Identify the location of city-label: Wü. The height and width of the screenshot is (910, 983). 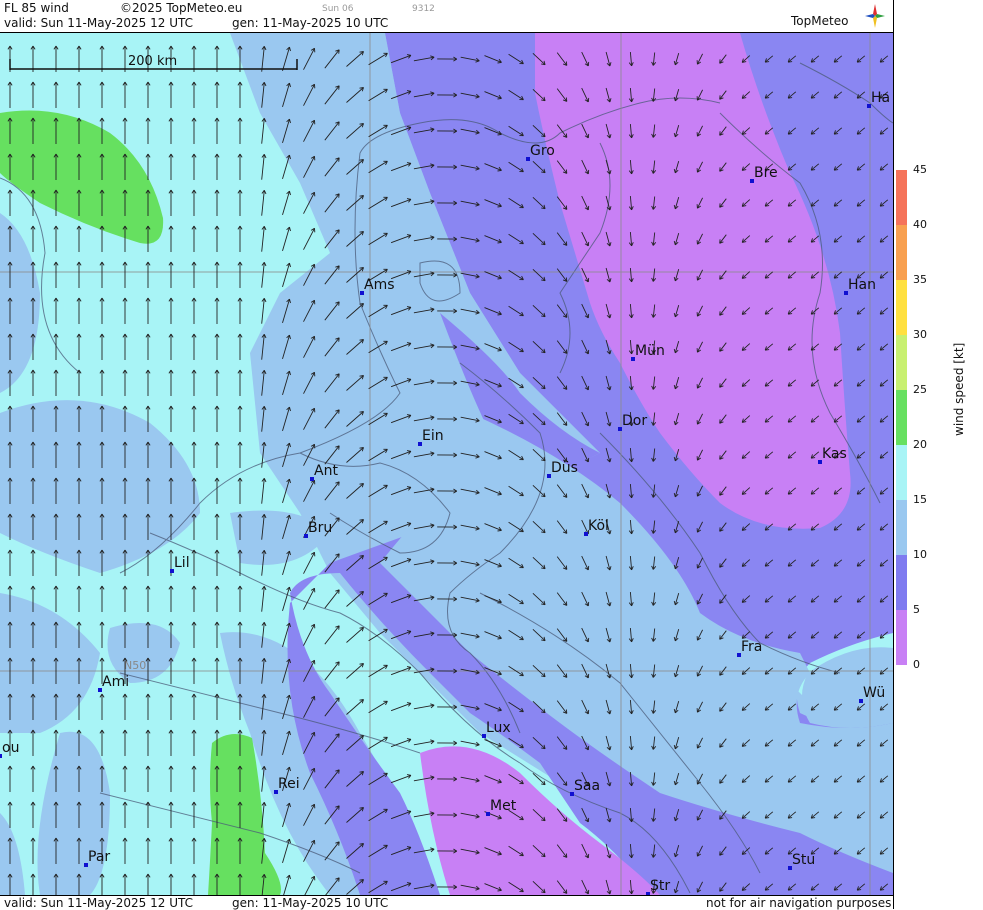
(874, 693).